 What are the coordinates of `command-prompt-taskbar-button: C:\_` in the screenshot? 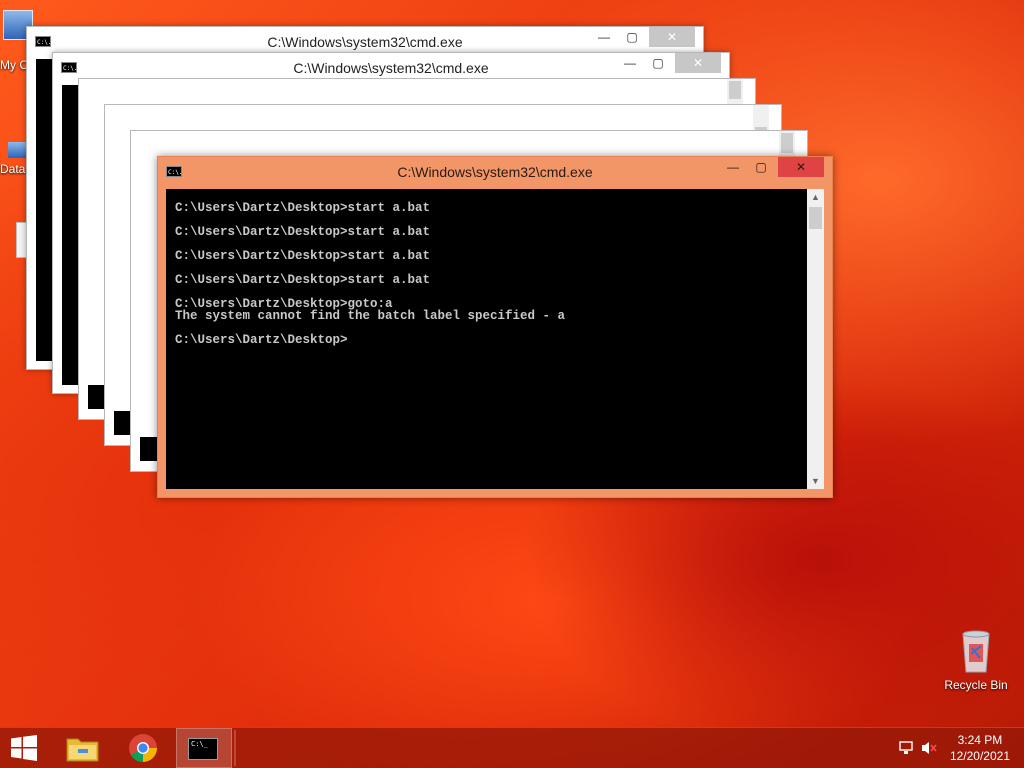 It's located at (204, 748).